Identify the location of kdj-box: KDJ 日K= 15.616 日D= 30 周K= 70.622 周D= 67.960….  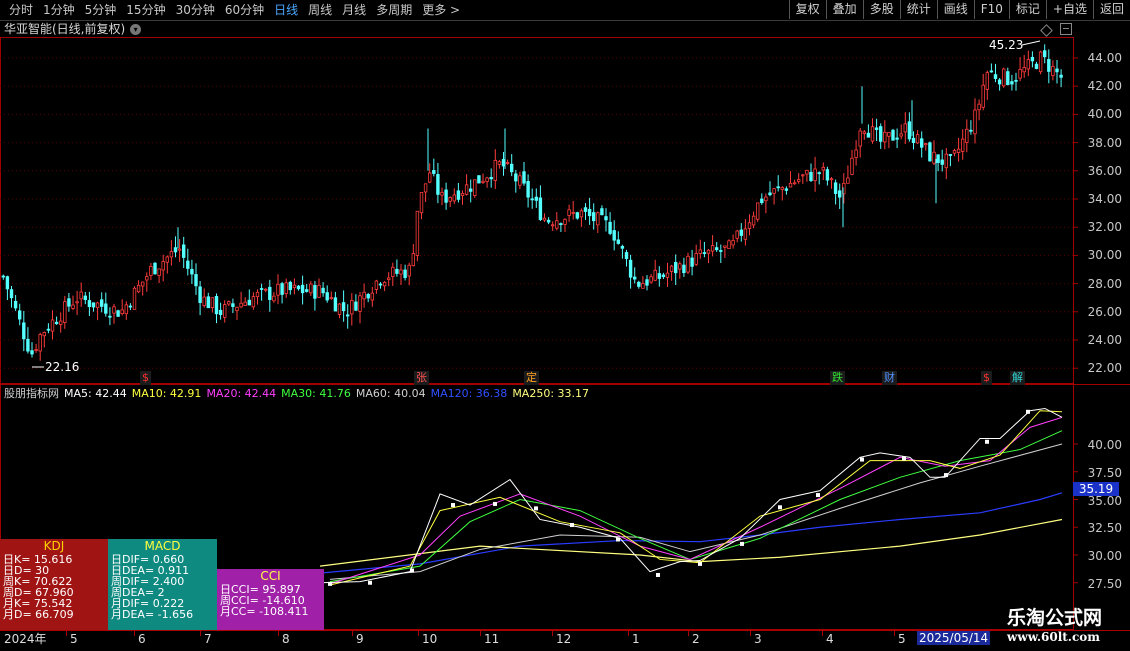
(54, 584).